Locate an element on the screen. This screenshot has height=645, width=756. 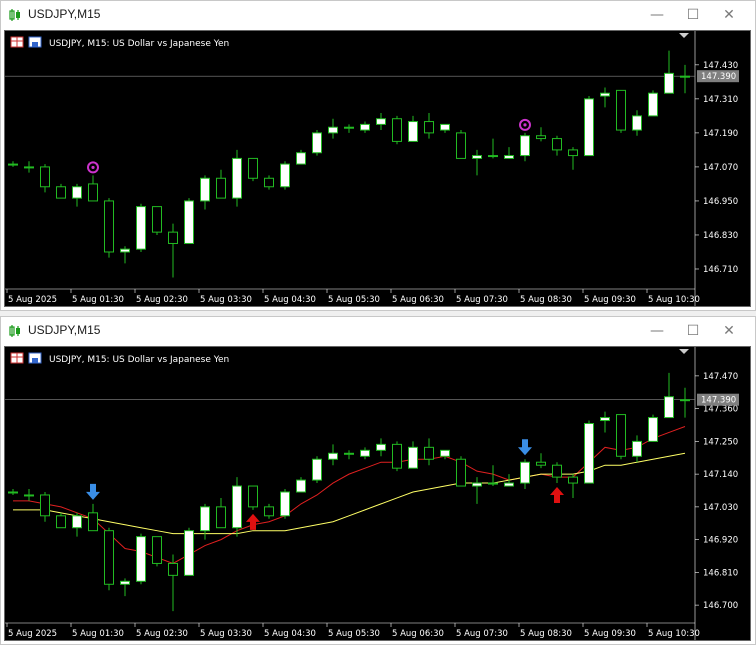
candlestick-app-icon is located at coordinates (14, 15).